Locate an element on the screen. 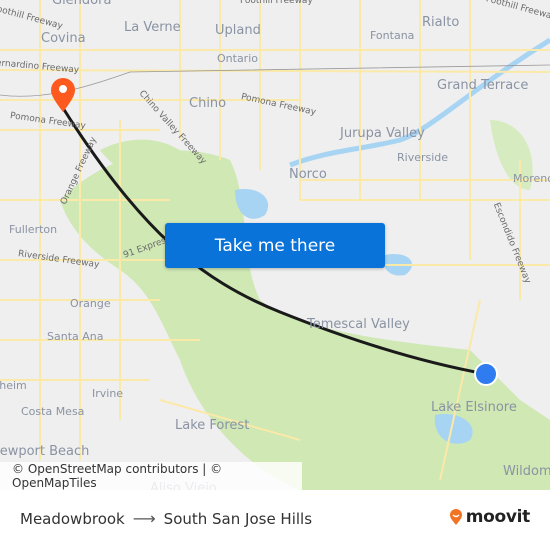 This screenshot has height=550, width=550. origin-name: Meadowbrook is located at coordinates (72, 518).